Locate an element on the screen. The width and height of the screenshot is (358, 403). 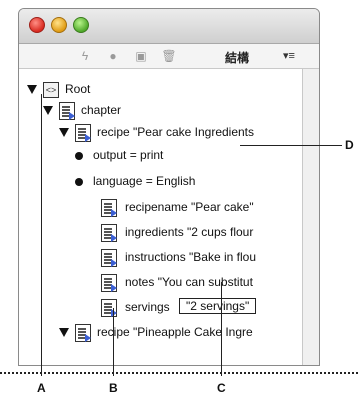
panel-toolbar: ϟ ● ▣ 🗑 結構 ▾≡ is located at coordinates (169, 56).